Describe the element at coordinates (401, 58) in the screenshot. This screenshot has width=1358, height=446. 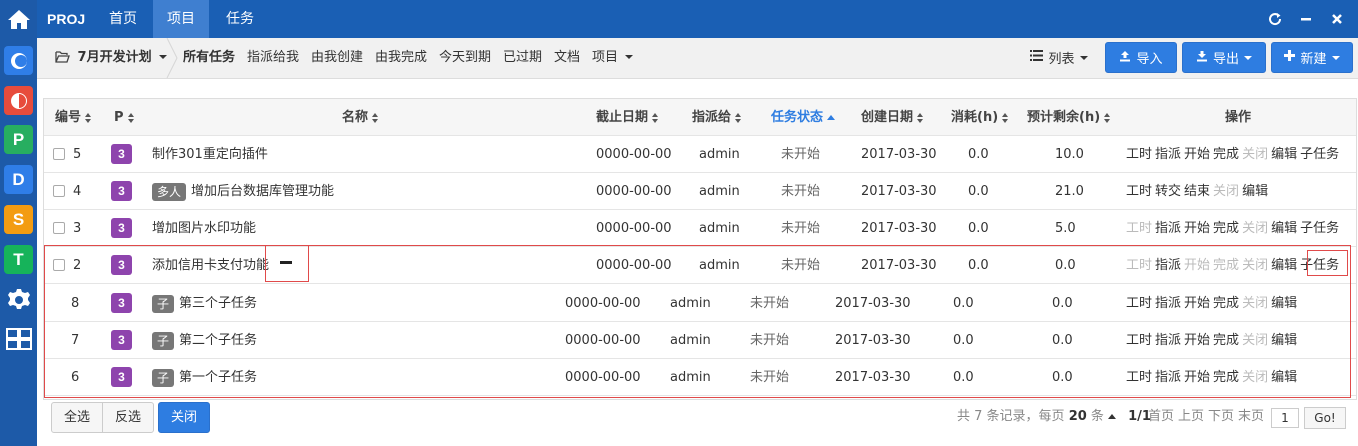
I see `tab-finished-by-me: 由我完成` at that location.